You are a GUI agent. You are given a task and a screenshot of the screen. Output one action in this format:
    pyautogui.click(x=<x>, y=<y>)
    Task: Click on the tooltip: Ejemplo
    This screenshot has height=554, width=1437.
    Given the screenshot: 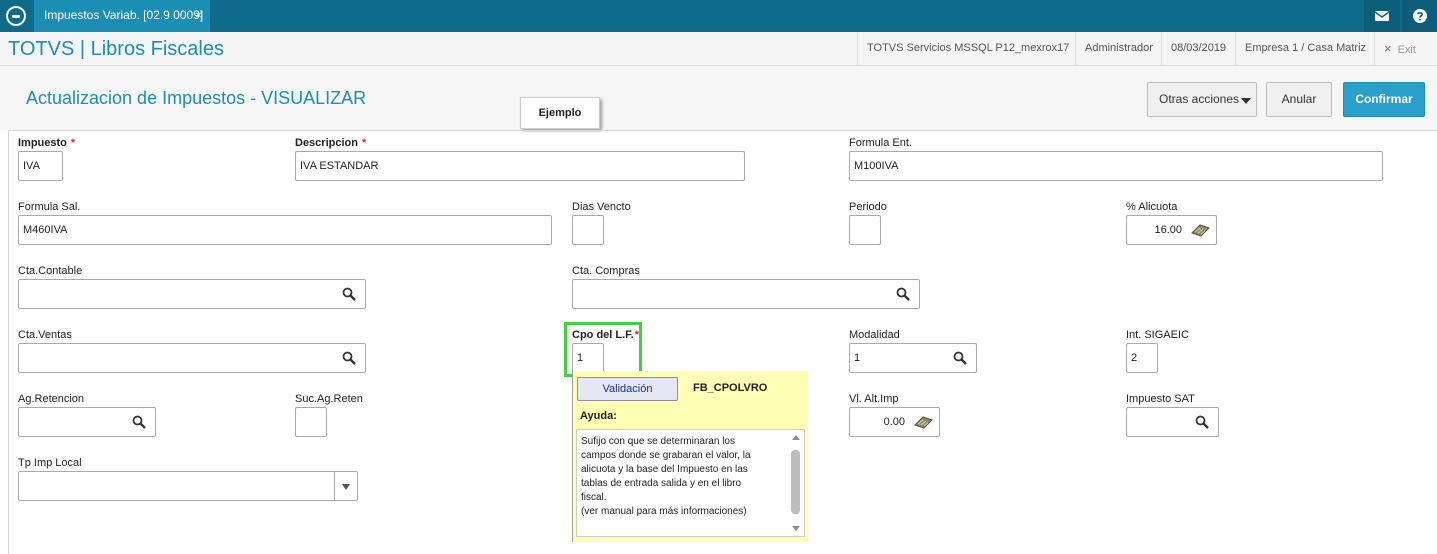 What is the action you would take?
    pyautogui.click(x=560, y=113)
    